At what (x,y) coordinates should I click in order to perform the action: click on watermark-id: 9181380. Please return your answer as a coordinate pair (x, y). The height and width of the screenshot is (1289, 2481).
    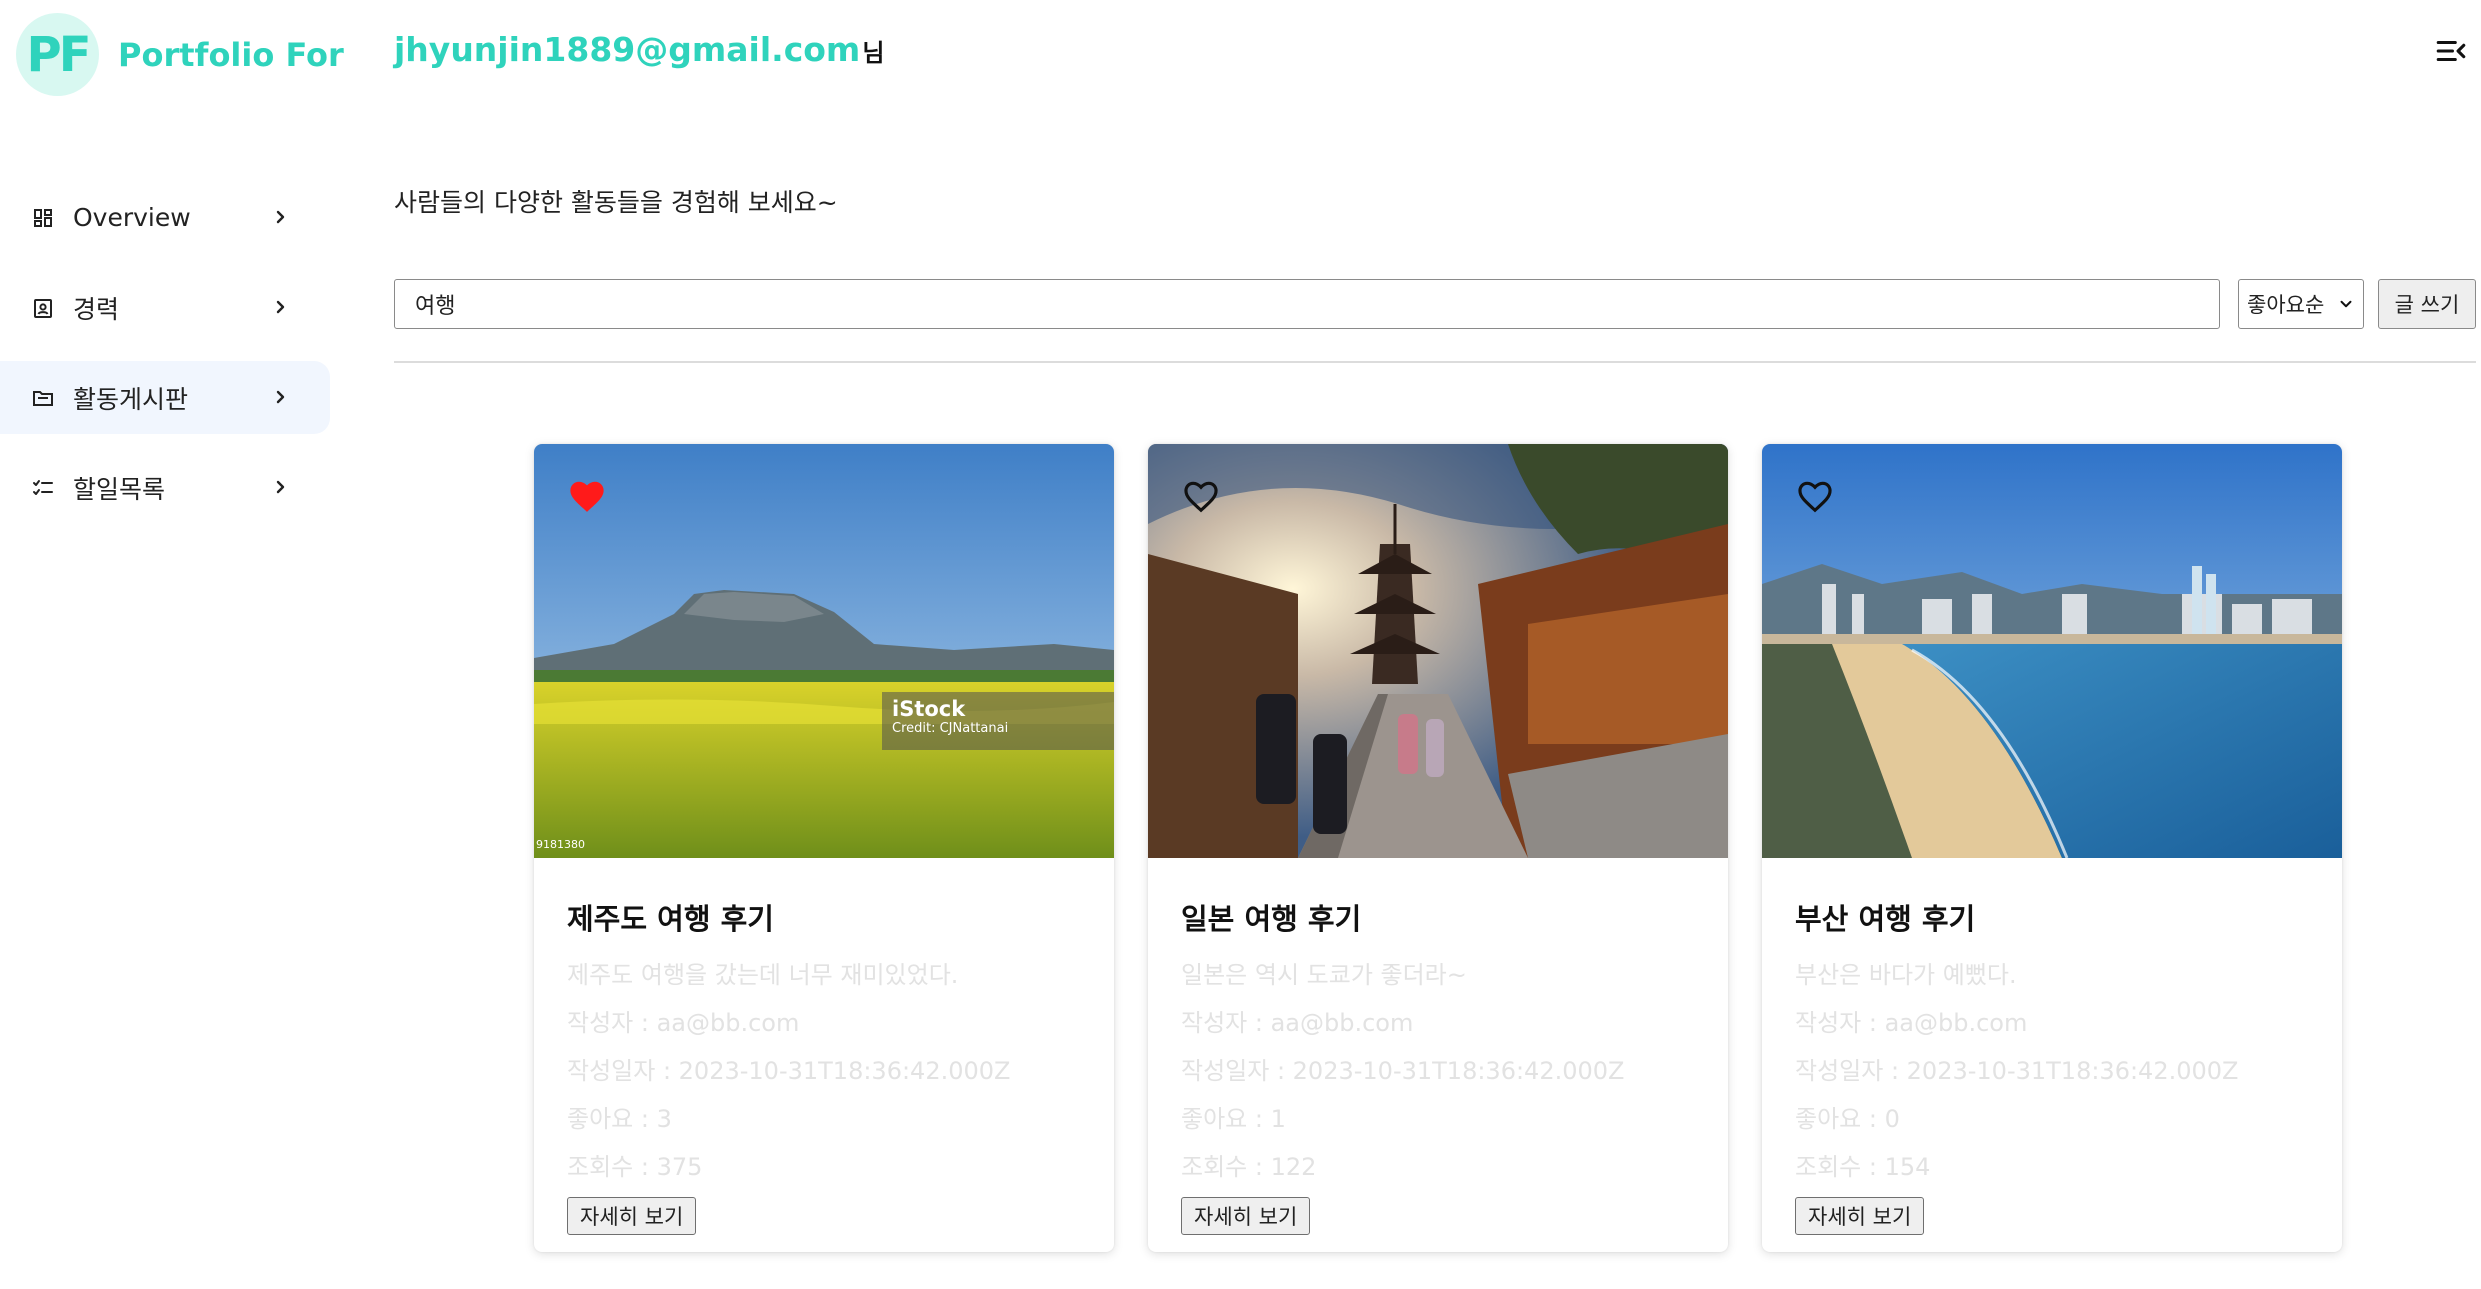
    Looking at the image, I should click on (560, 844).